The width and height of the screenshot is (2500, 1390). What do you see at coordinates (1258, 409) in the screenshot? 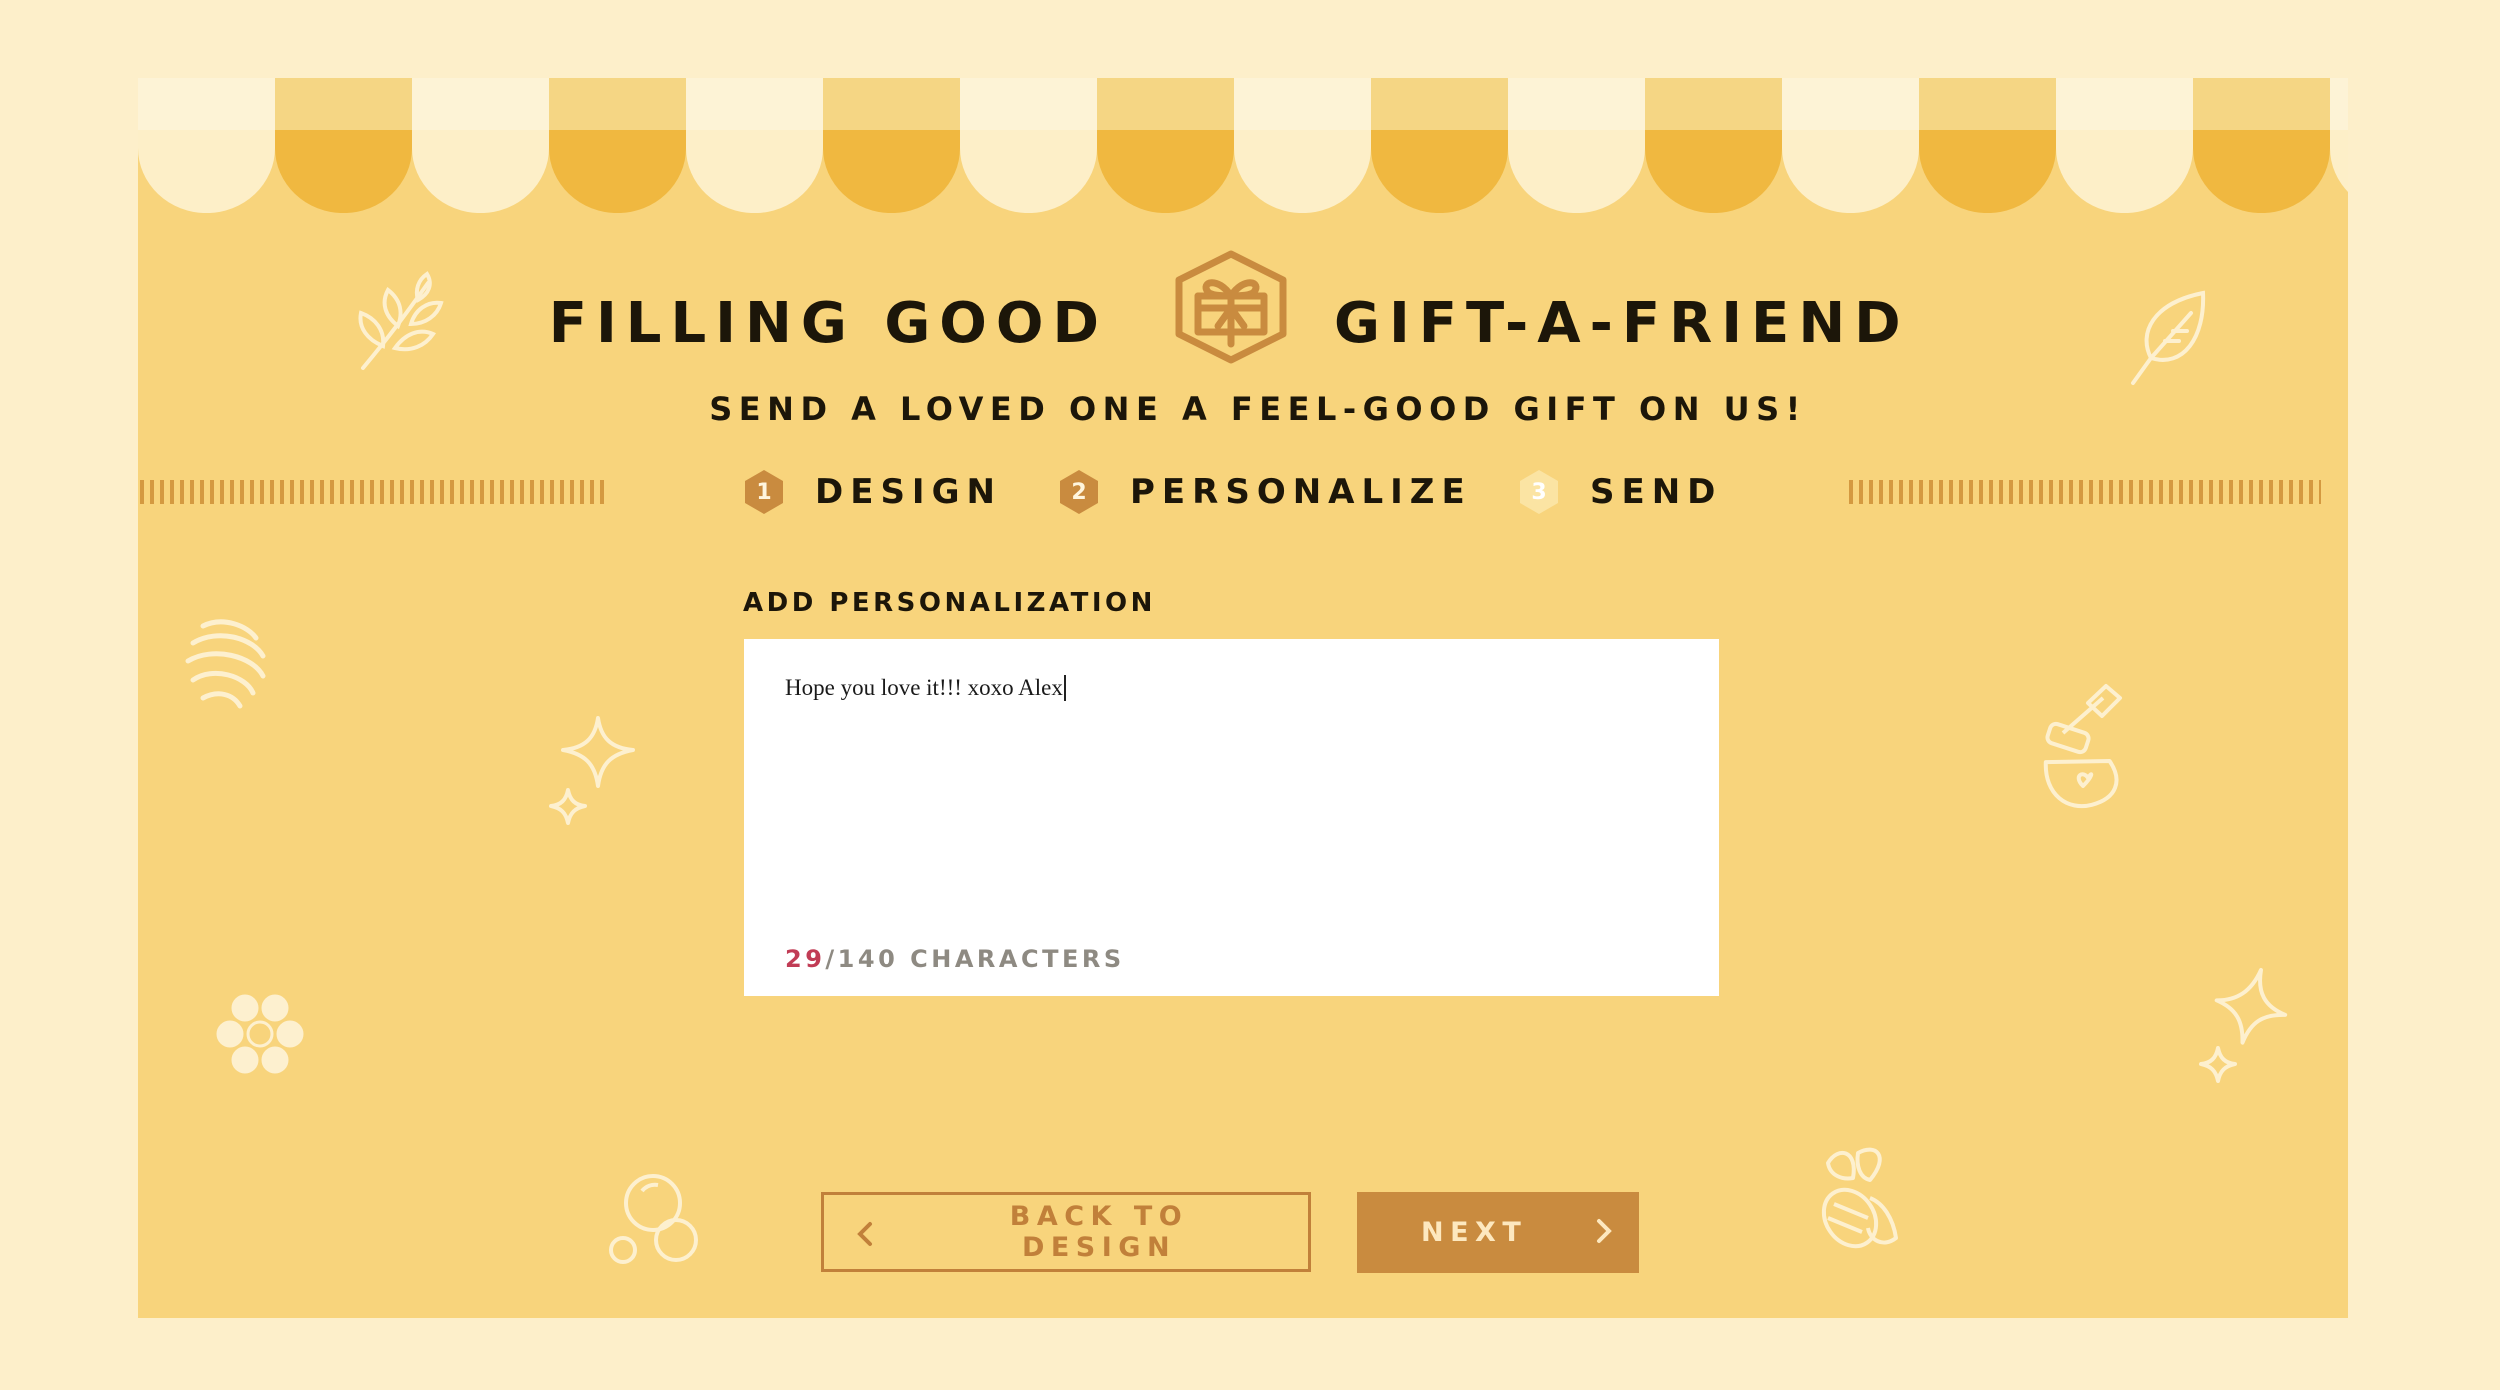
I see `page-subtitle: SEND A LOVED ONE A FEEL-GOOD GIFT ON US!` at bounding box center [1258, 409].